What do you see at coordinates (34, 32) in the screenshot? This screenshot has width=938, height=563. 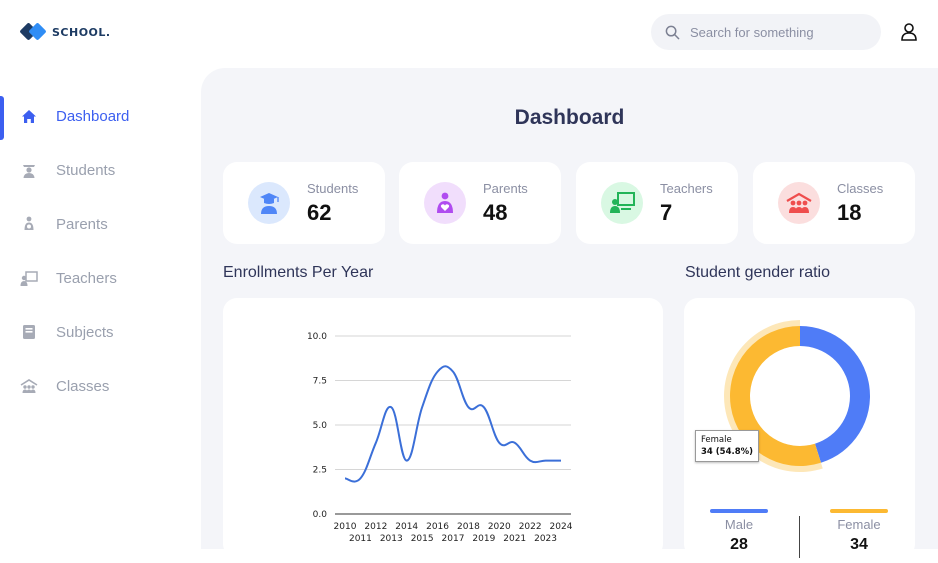 I see `logo-icon` at bounding box center [34, 32].